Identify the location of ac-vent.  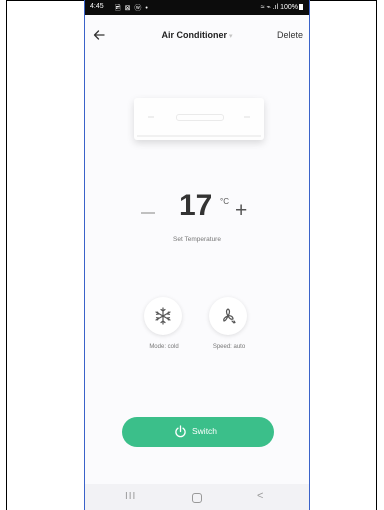
(199, 136).